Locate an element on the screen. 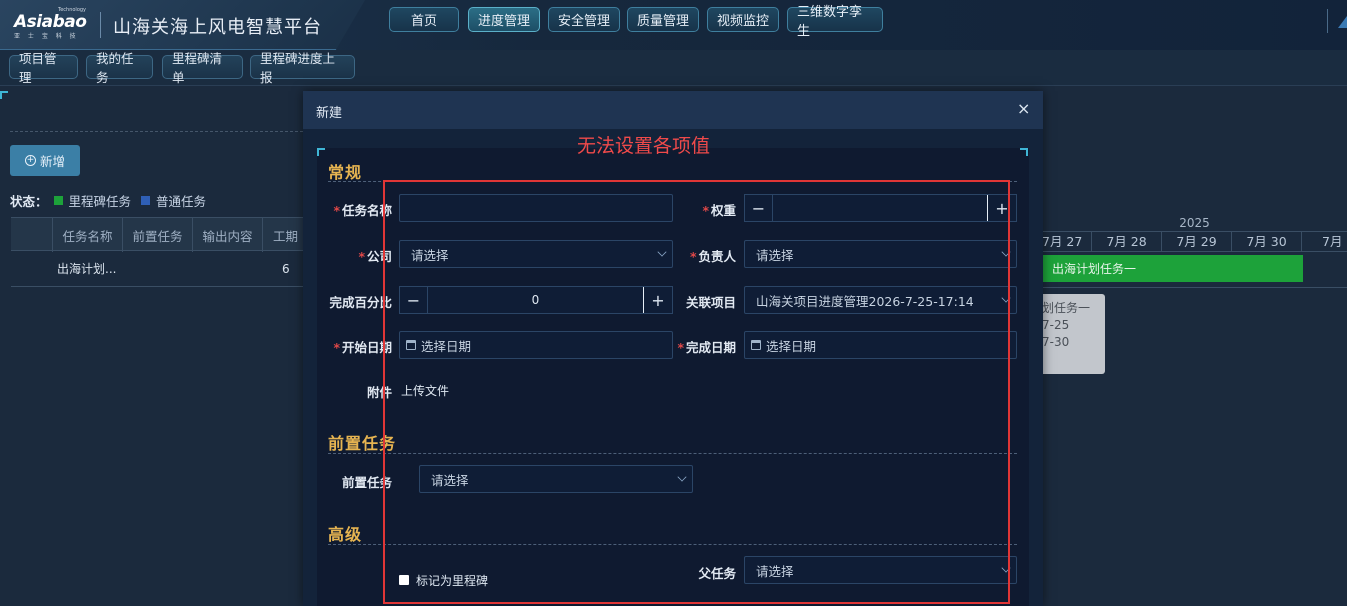 The width and height of the screenshot is (1347, 606). subnav-project: 项目管理 is located at coordinates (43, 68).